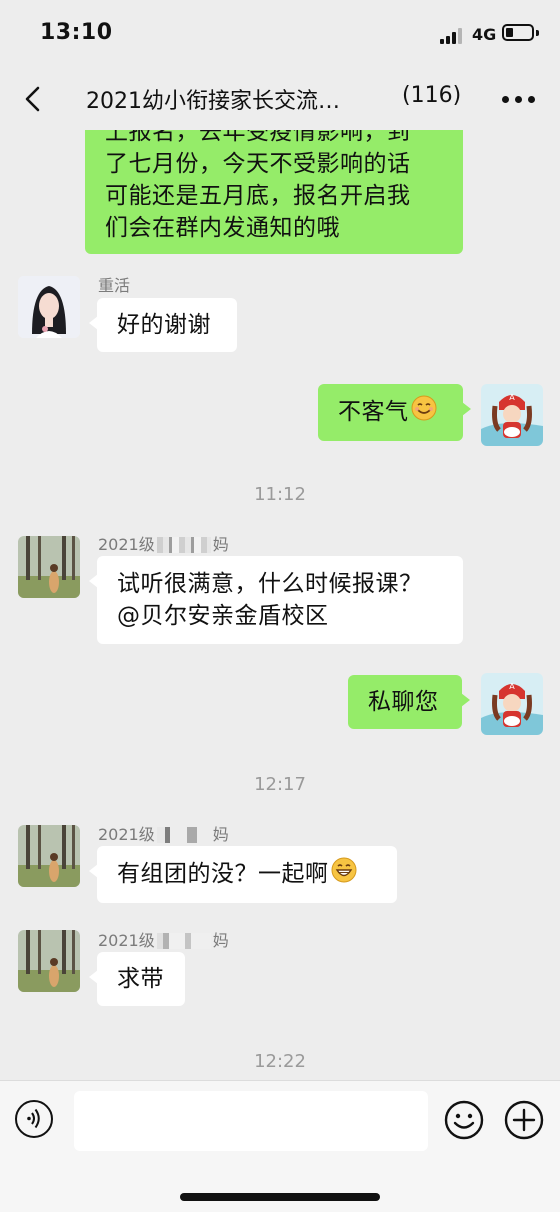 The width and height of the screenshot is (560, 1212). What do you see at coordinates (432, 95) in the screenshot?
I see `member-count: (116)` at bounding box center [432, 95].